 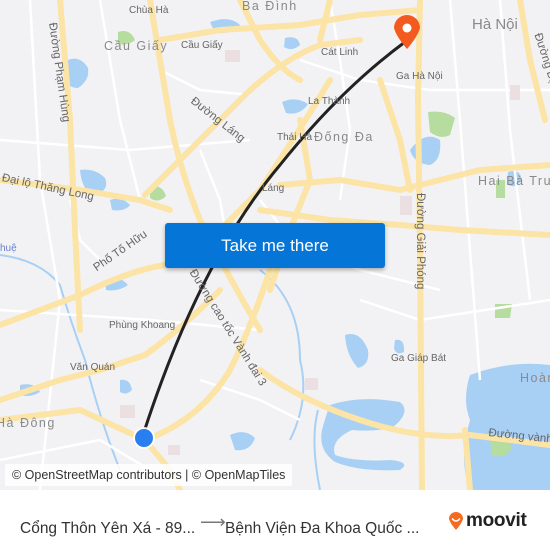 What do you see at coordinates (340, 52) in the screenshot?
I see `map-label: Cát Linh` at bounding box center [340, 52].